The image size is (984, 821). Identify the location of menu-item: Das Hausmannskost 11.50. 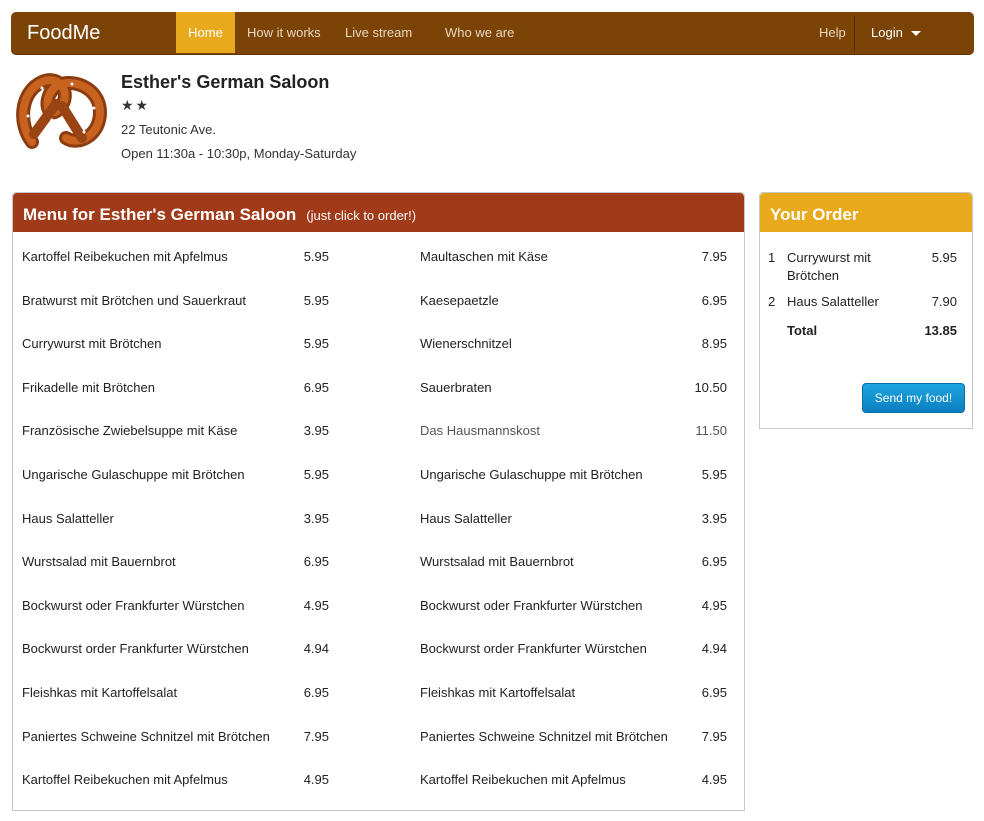
(573, 431).